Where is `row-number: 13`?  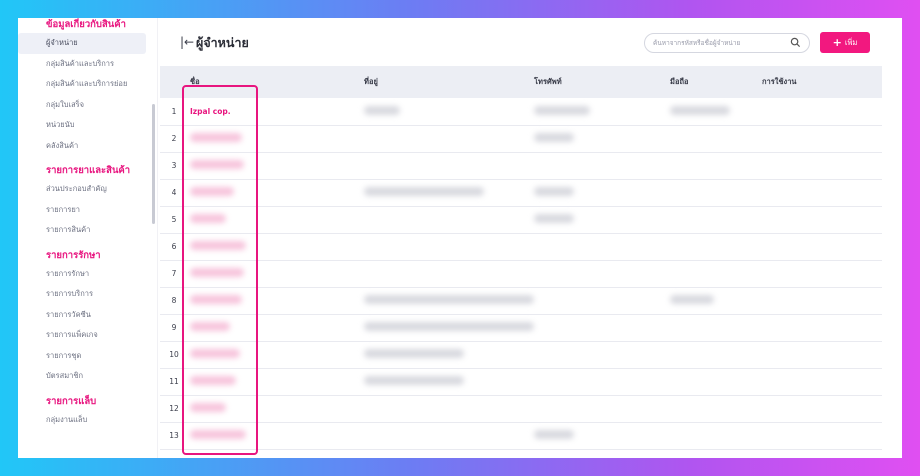
row-number: 13 is located at coordinates (174, 435).